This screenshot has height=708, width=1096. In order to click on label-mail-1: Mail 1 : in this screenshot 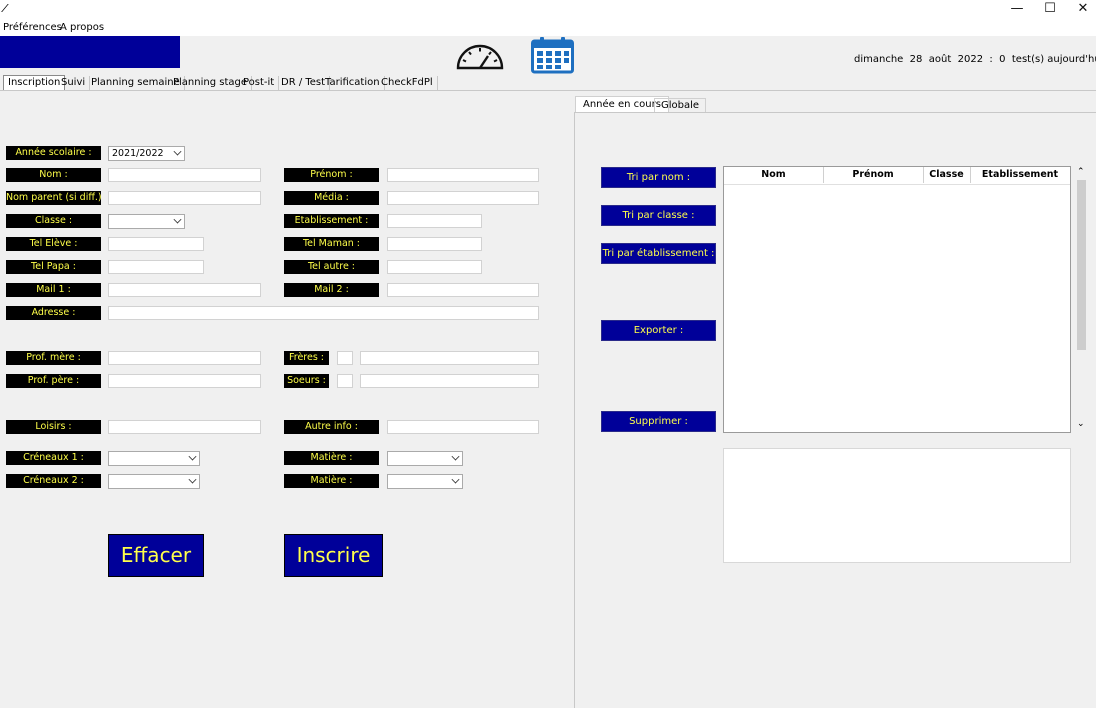, I will do `click(53, 290)`.